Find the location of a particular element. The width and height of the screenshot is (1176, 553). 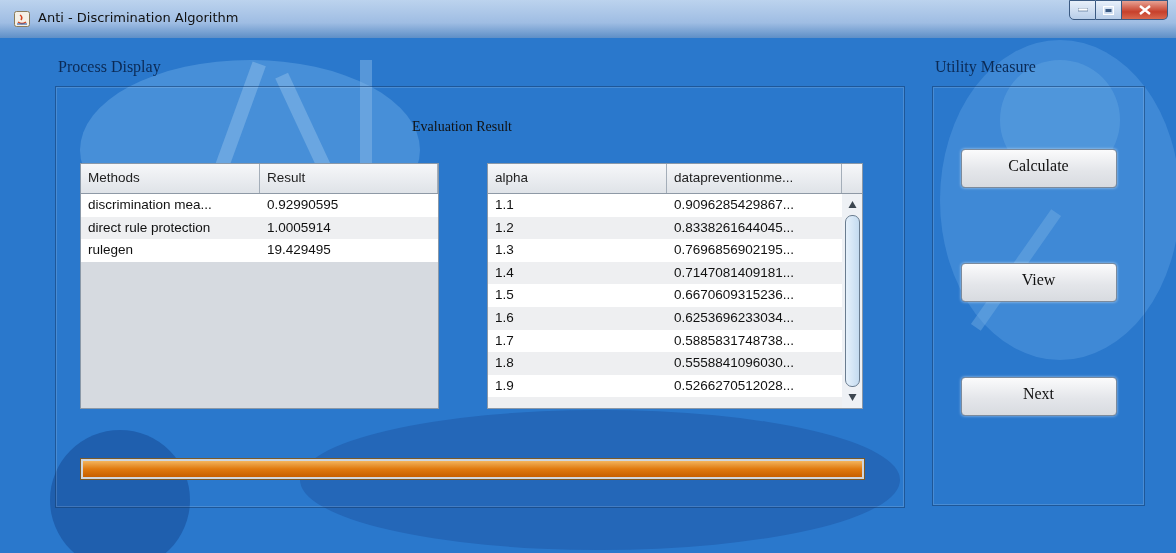

table-cell-text: 0.92990595 is located at coordinates (303, 205).